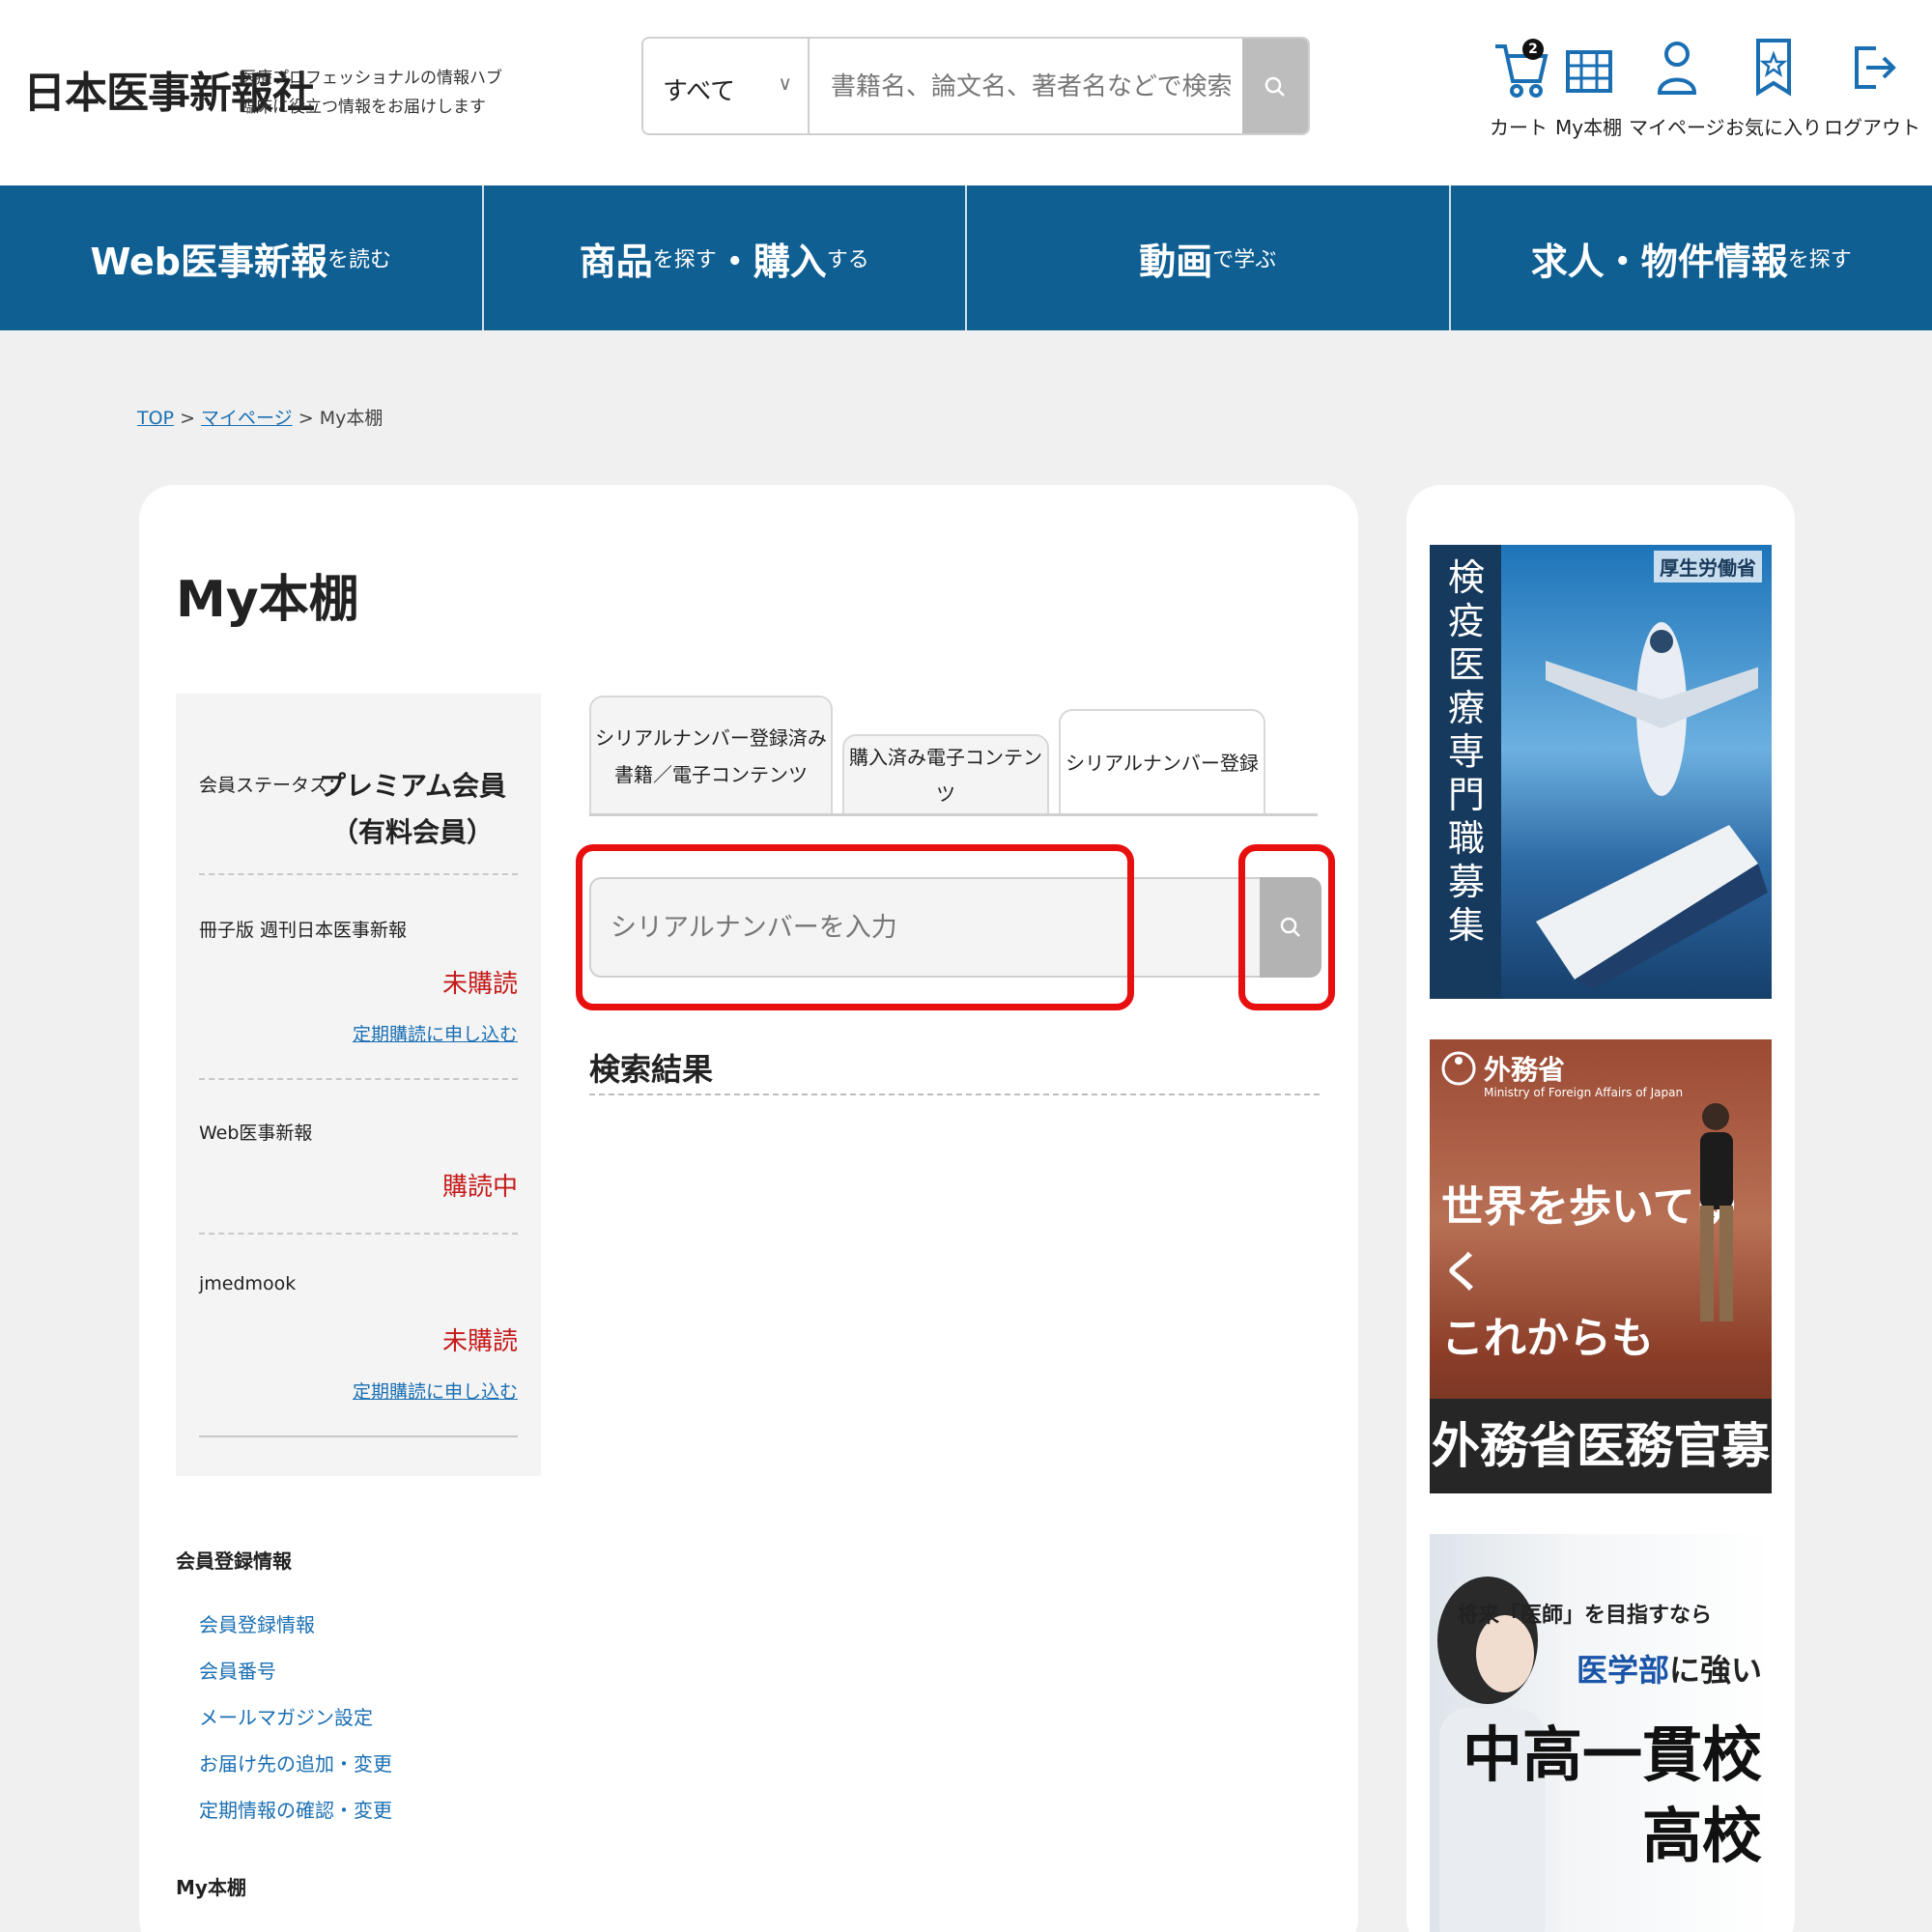  Describe the element at coordinates (1872, 67) in the screenshot. I see `logout-icon` at that location.